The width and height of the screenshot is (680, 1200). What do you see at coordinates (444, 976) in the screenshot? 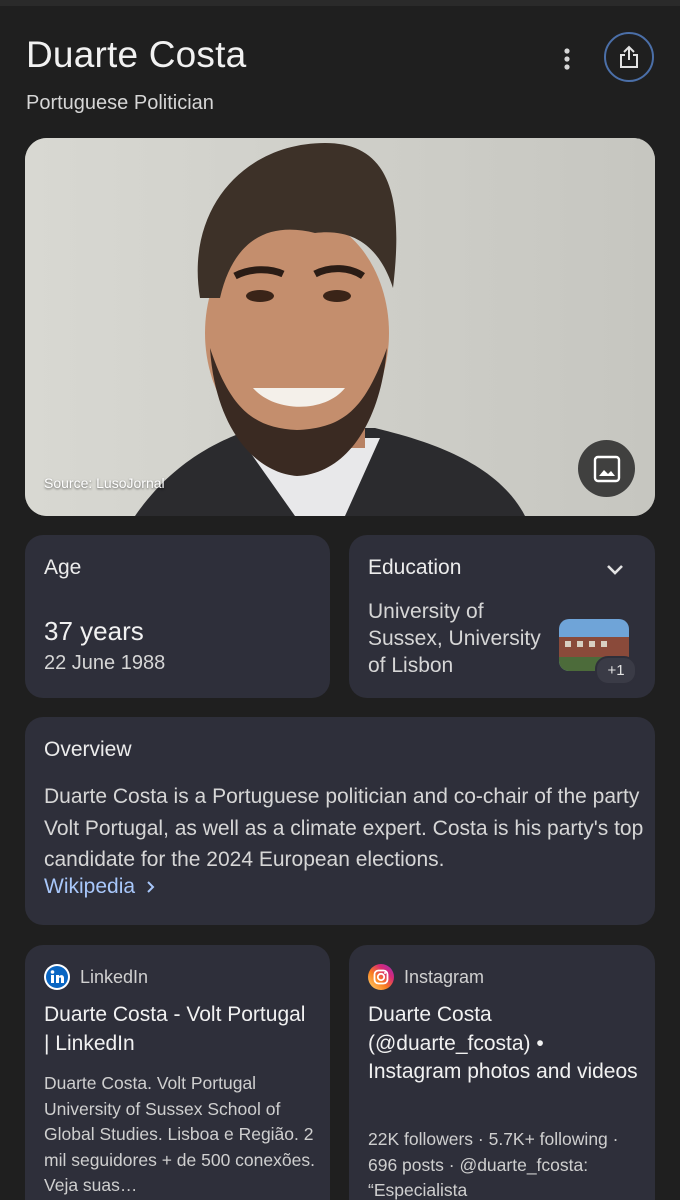
I see `result-source-name: Instagram` at bounding box center [444, 976].